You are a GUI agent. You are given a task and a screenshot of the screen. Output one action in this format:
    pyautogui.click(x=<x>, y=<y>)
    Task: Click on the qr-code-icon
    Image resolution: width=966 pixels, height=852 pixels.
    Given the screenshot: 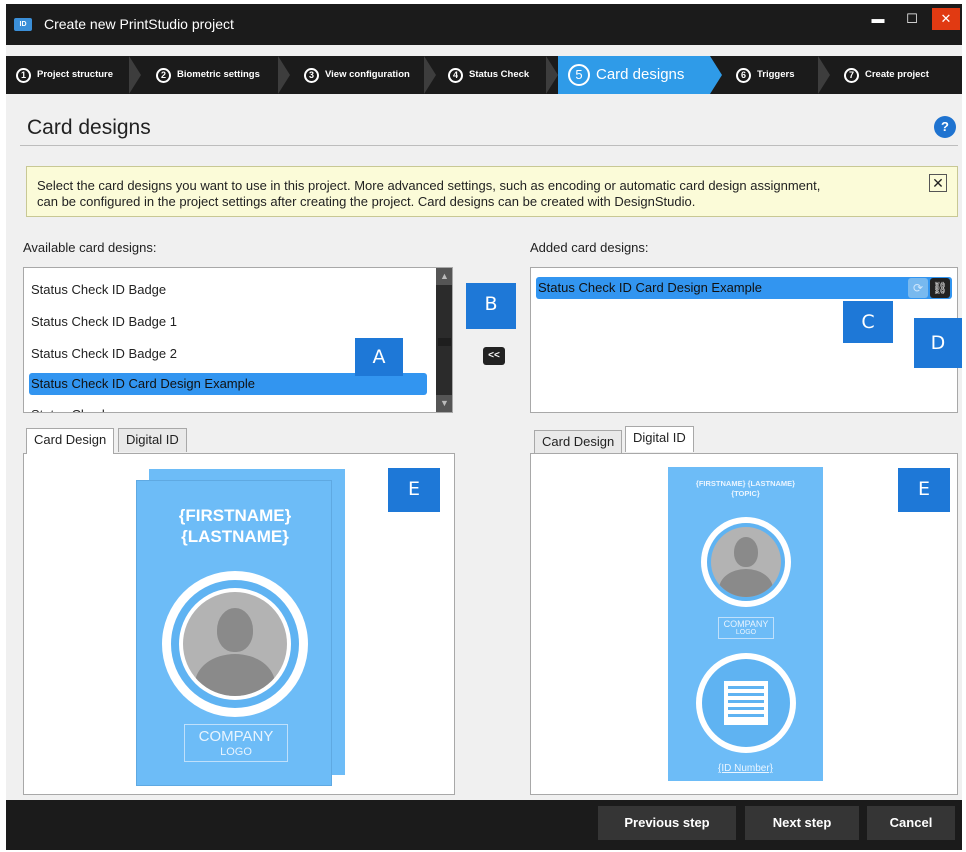 What is the action you would take?
    pyautogui.click(x=746, y=703)
    